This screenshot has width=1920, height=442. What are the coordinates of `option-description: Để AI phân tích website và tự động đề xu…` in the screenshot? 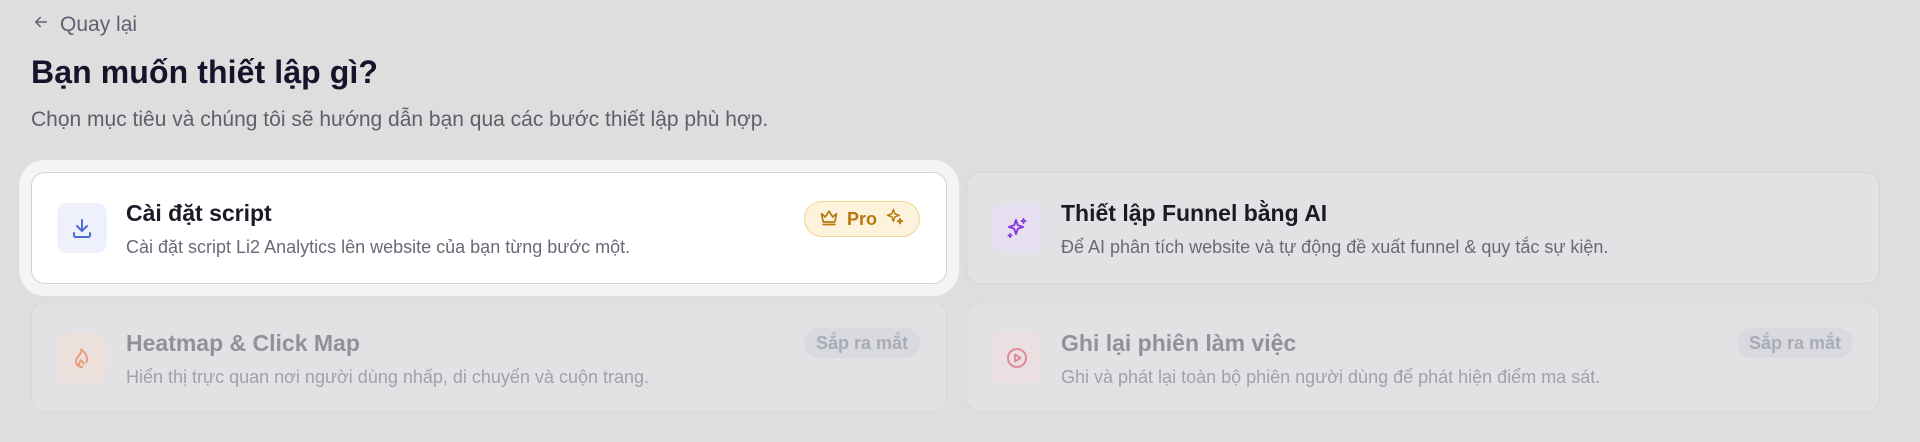 It's located at (1335, 247).